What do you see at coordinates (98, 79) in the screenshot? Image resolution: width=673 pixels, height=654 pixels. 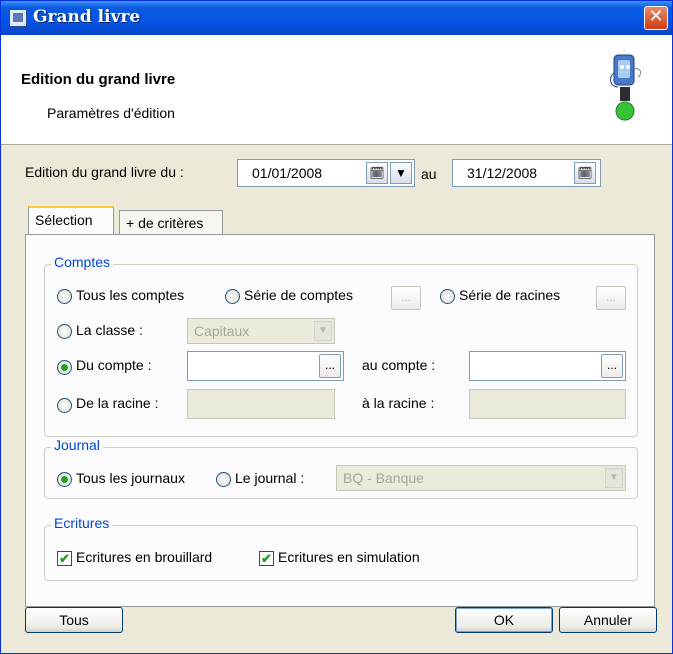 I see `header-title: Edition du grand livre` at bounding box center [98, 79].